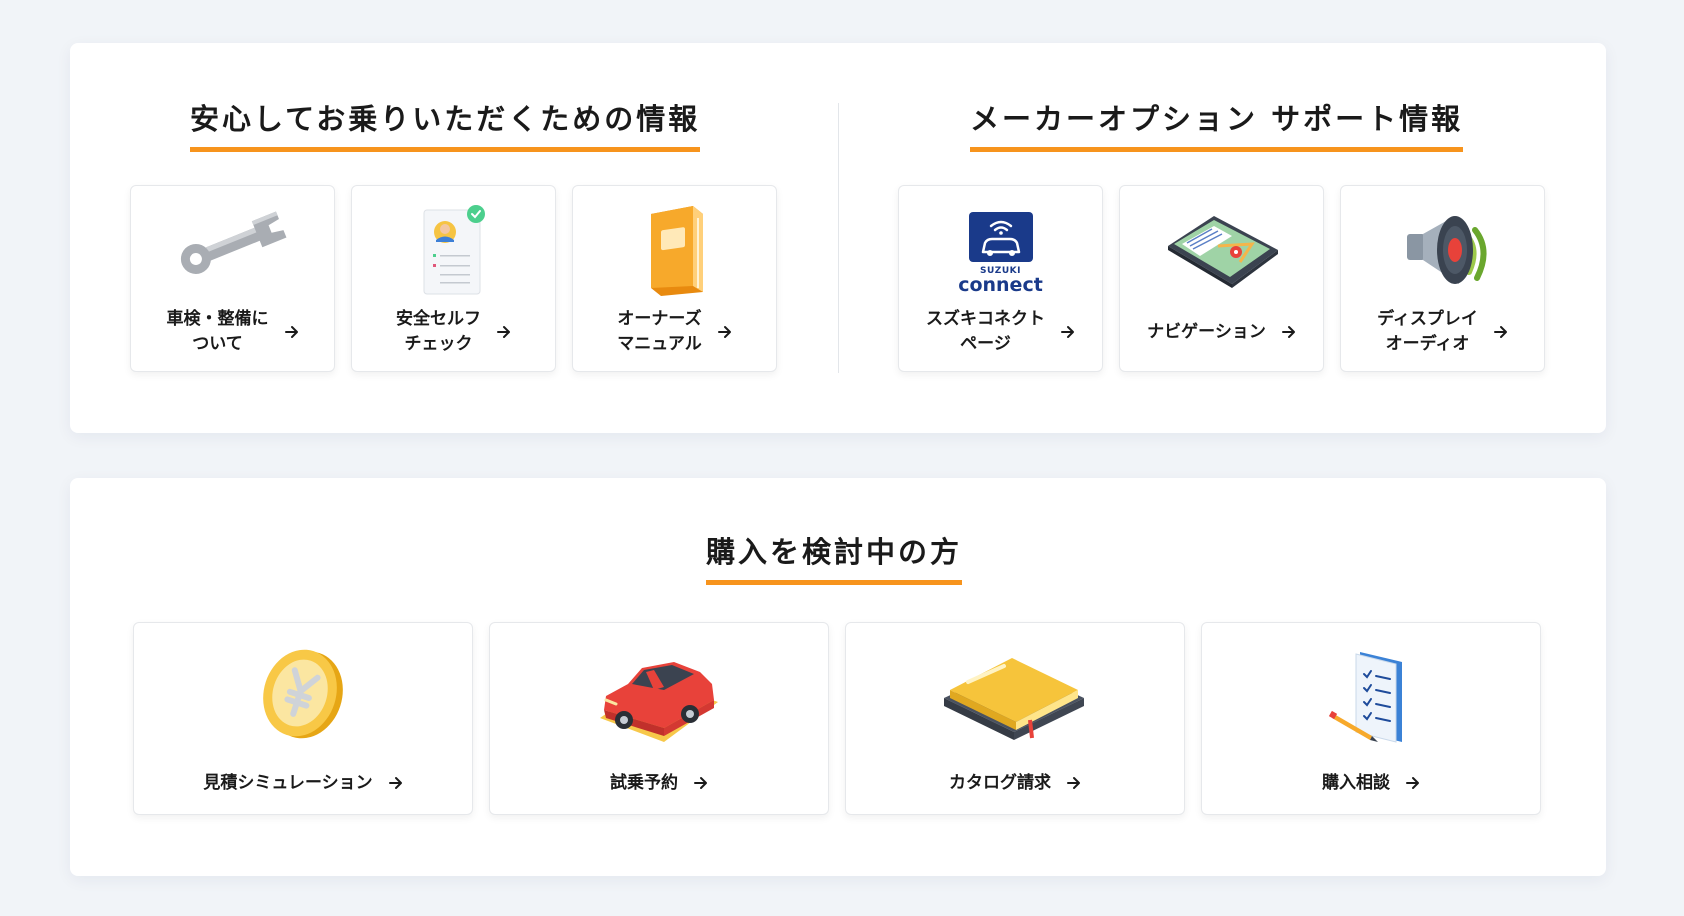 This screenshot has width=1684, height=916. What do you see at coordinates (1206, 331) in the screenshot?
I see `card-label: ナビゲーション` at bounding box center [1206, 331].